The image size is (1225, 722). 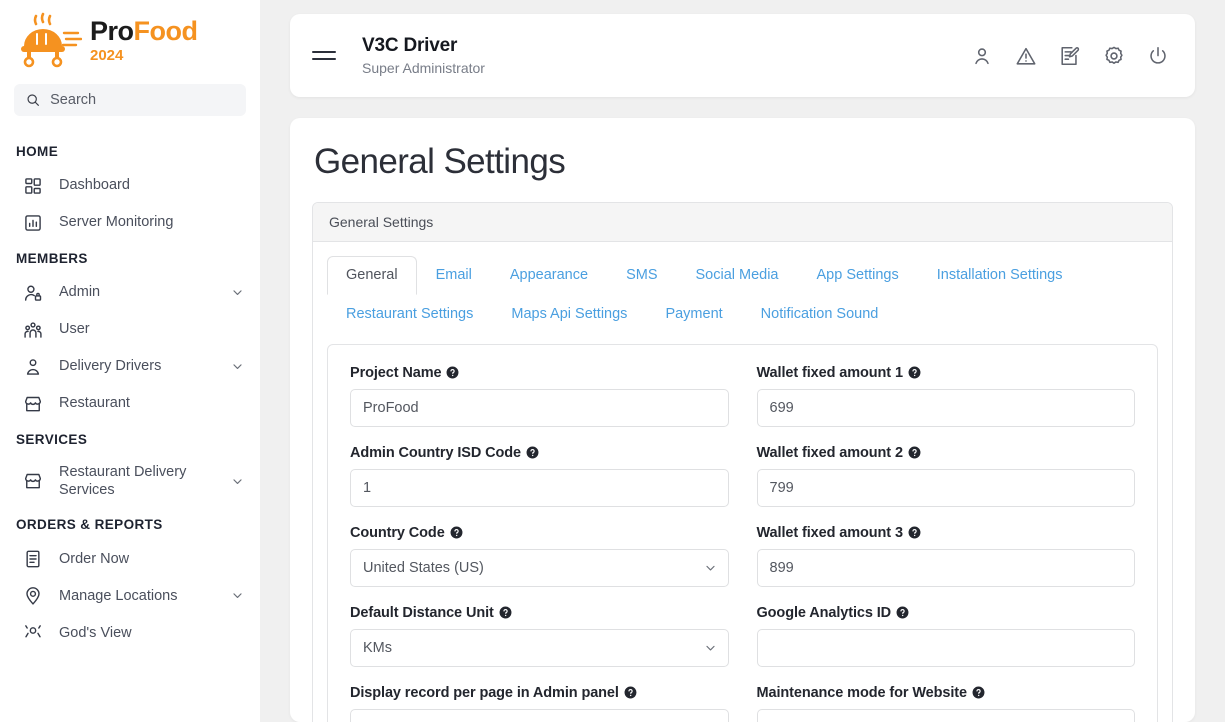 What do you see at coordinates (736, 275) in the screenshot?
I see `tab-social-media: Social Media` at bounding box center [736, 275].